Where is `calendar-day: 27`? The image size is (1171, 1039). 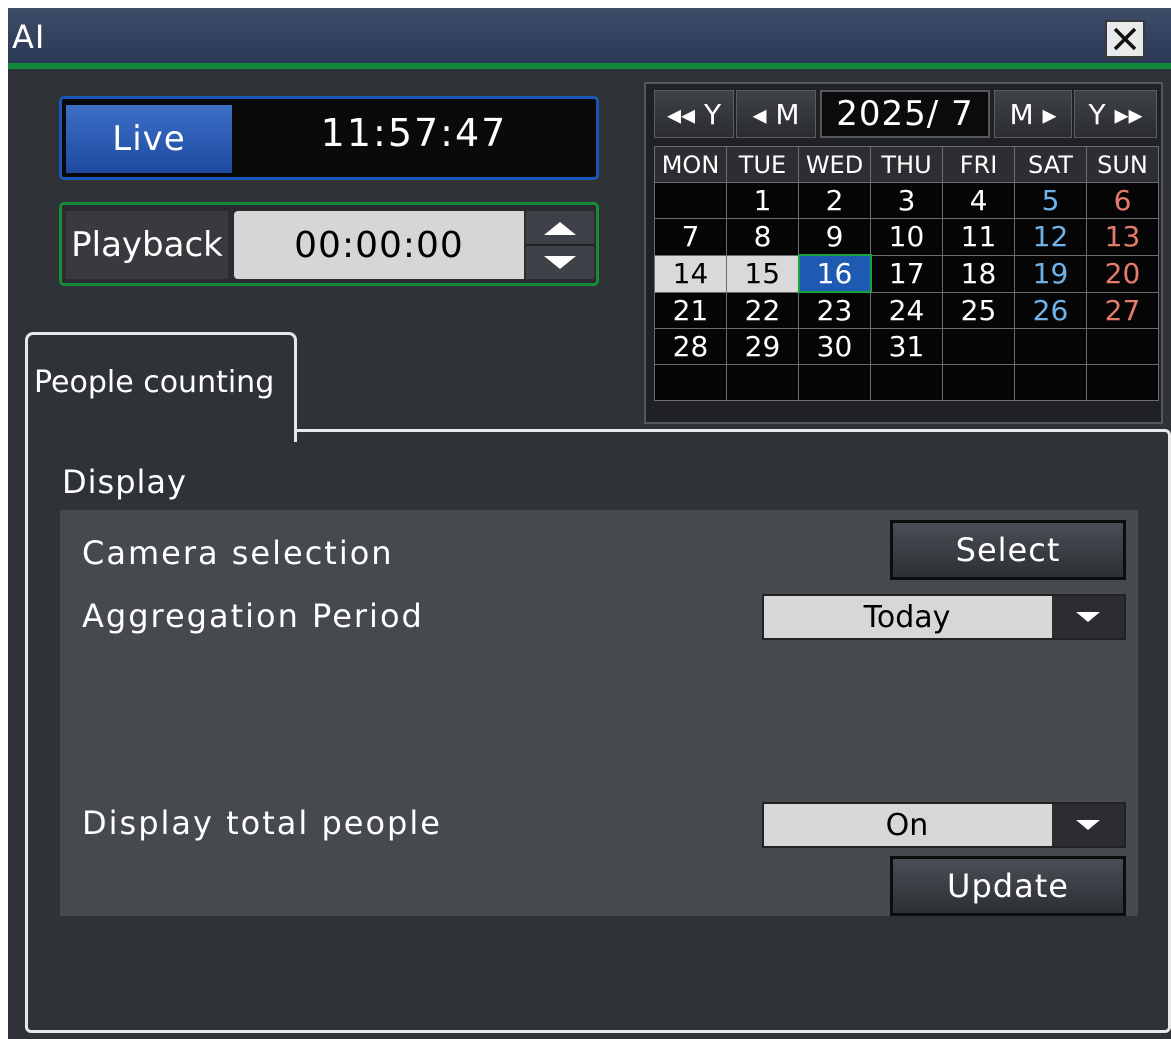 calendar-day: 27 is located at coordinates (1122, 310).